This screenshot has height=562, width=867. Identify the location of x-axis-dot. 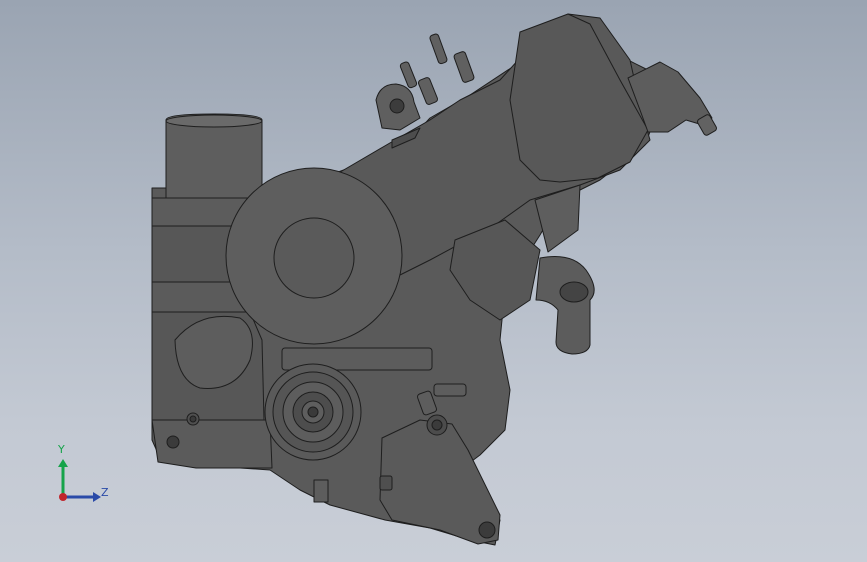
(63, 497).